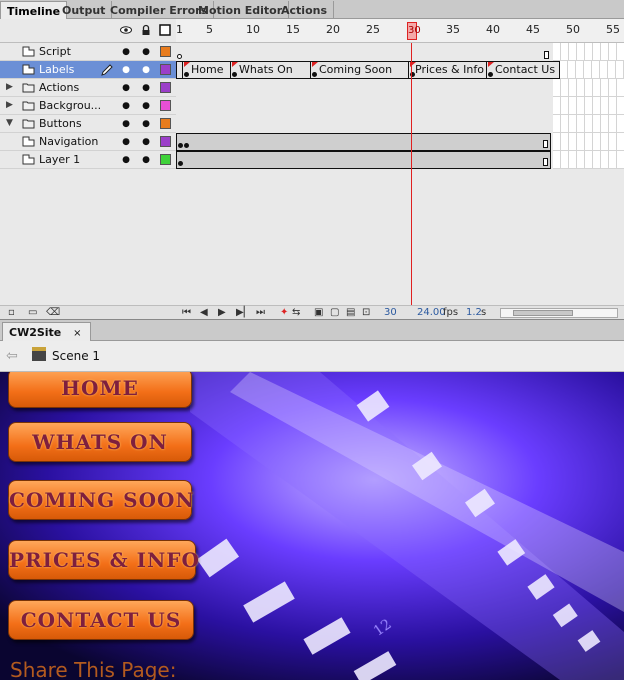  I want to click on frame-row-background, so click(400, 106).